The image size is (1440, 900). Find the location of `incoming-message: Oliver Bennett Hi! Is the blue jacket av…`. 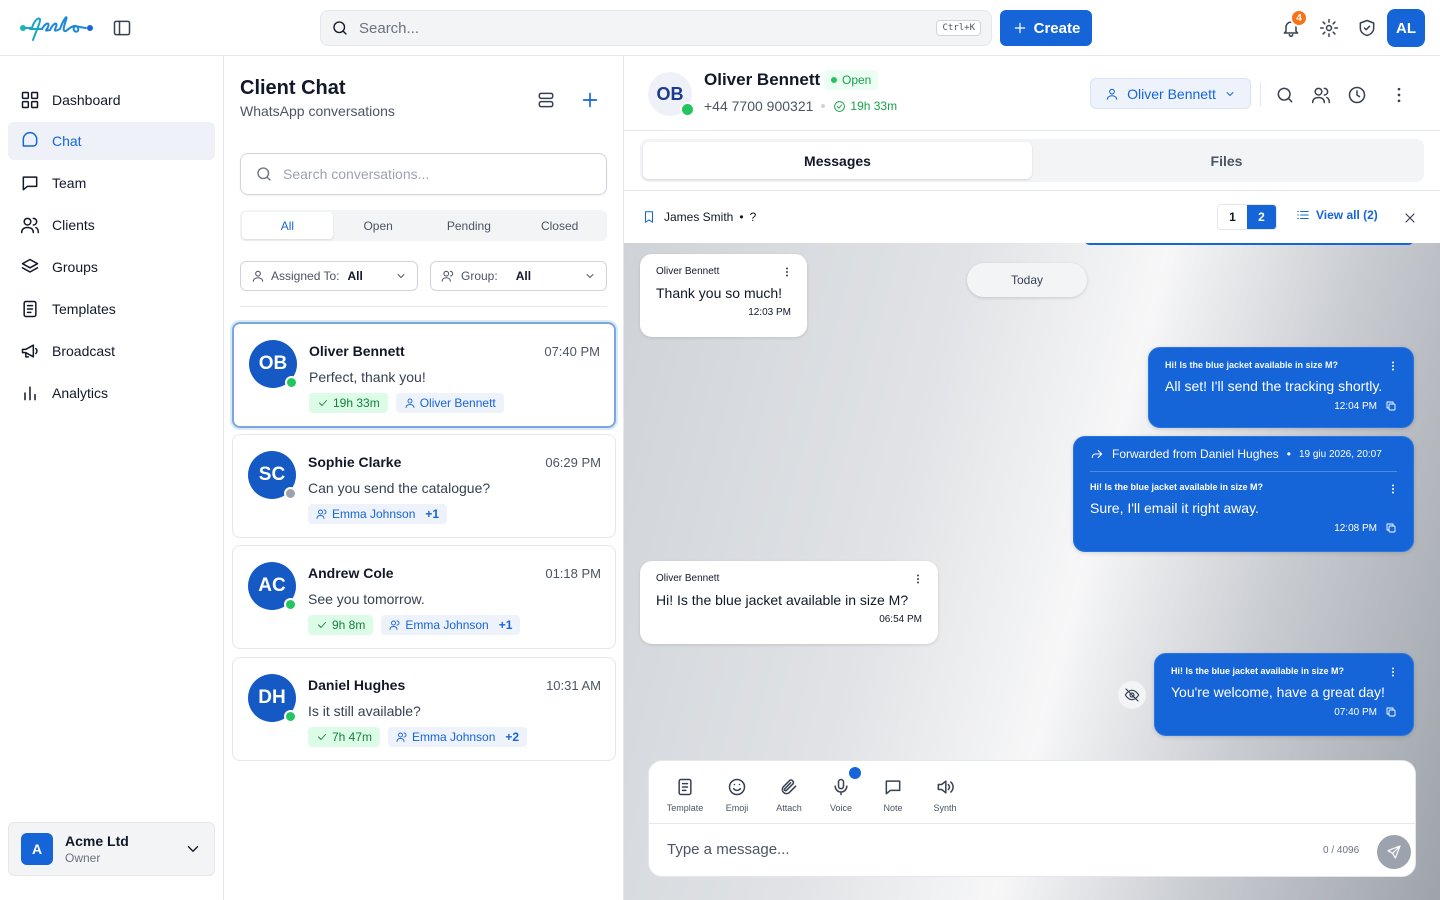

incoming-message: Oliver Bennett Hi! Is the blue jacket av… is located at coordinates (789, 602).